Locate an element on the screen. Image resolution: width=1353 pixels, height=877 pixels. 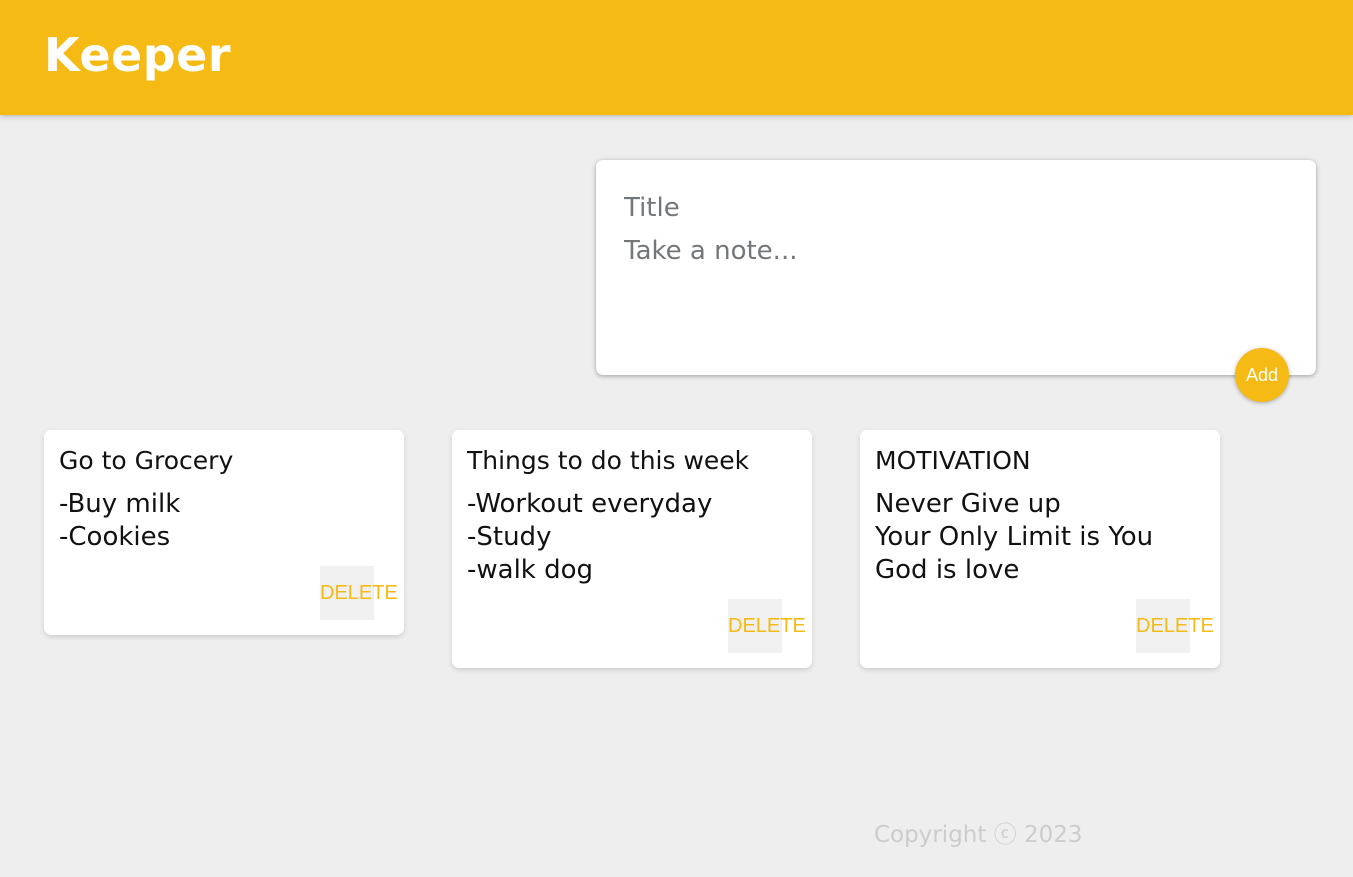
note-title: MOTIVATION is located at coordinates (953, 460).